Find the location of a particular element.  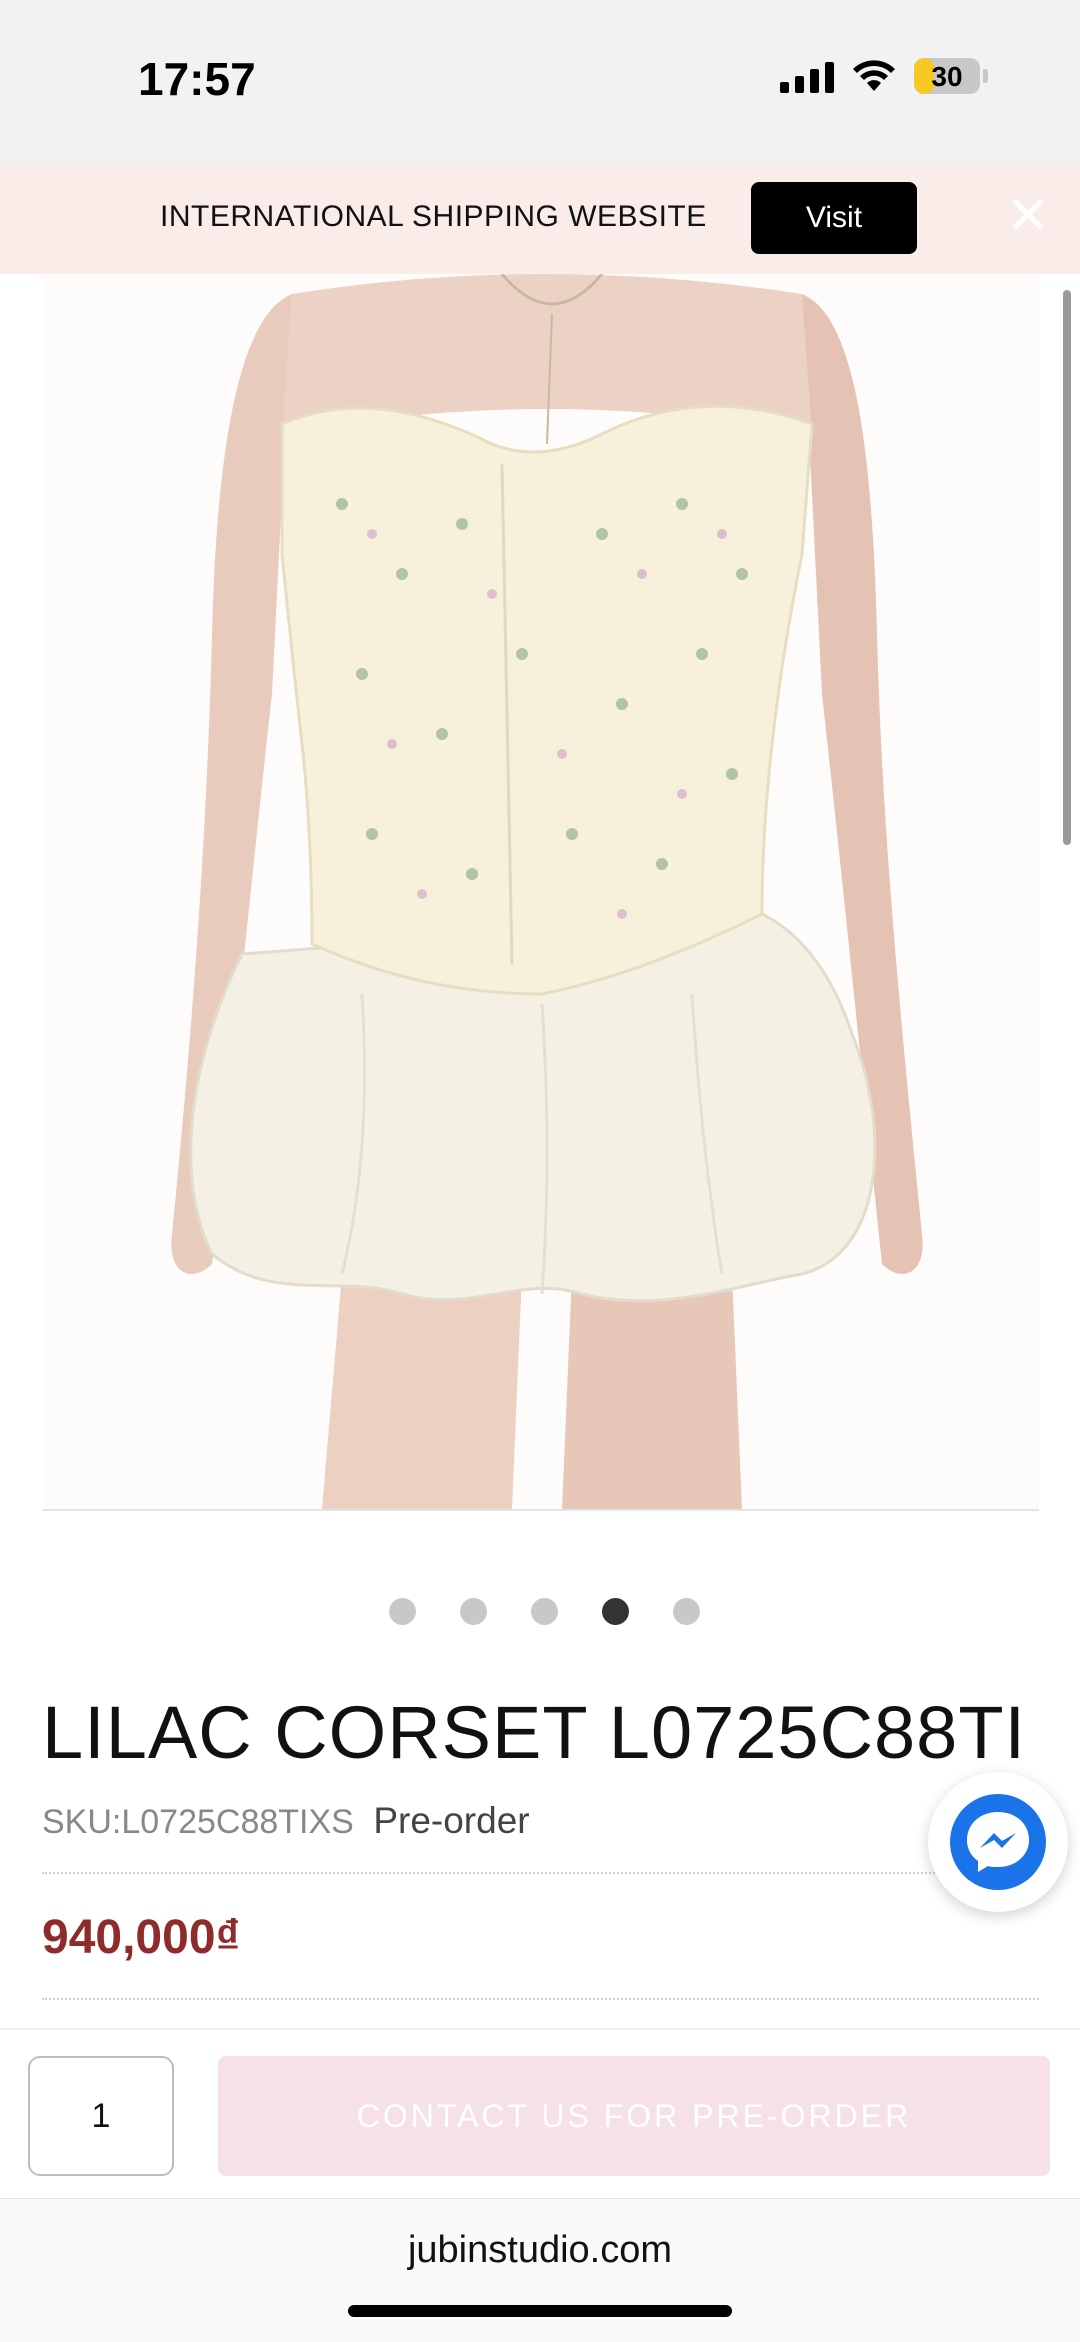

battery-icon: 30 is located at coordinates (951, 76).